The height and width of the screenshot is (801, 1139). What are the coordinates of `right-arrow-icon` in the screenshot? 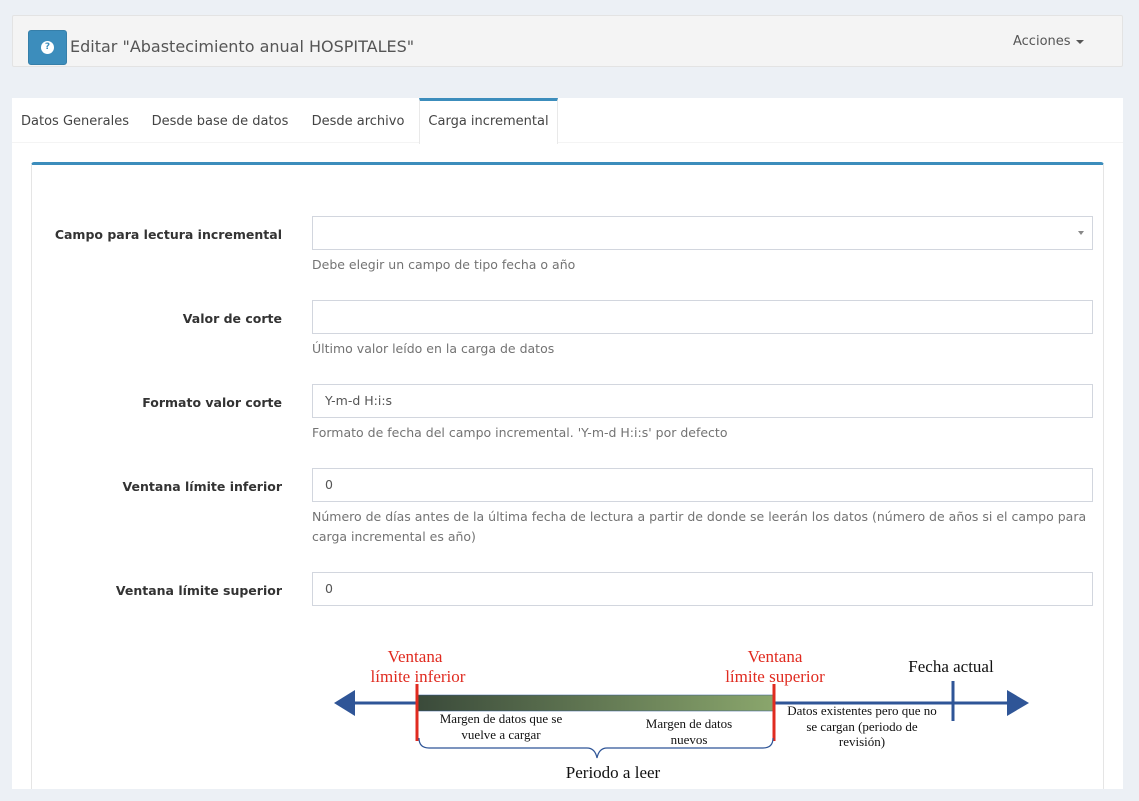 It's located at (1018, 703).